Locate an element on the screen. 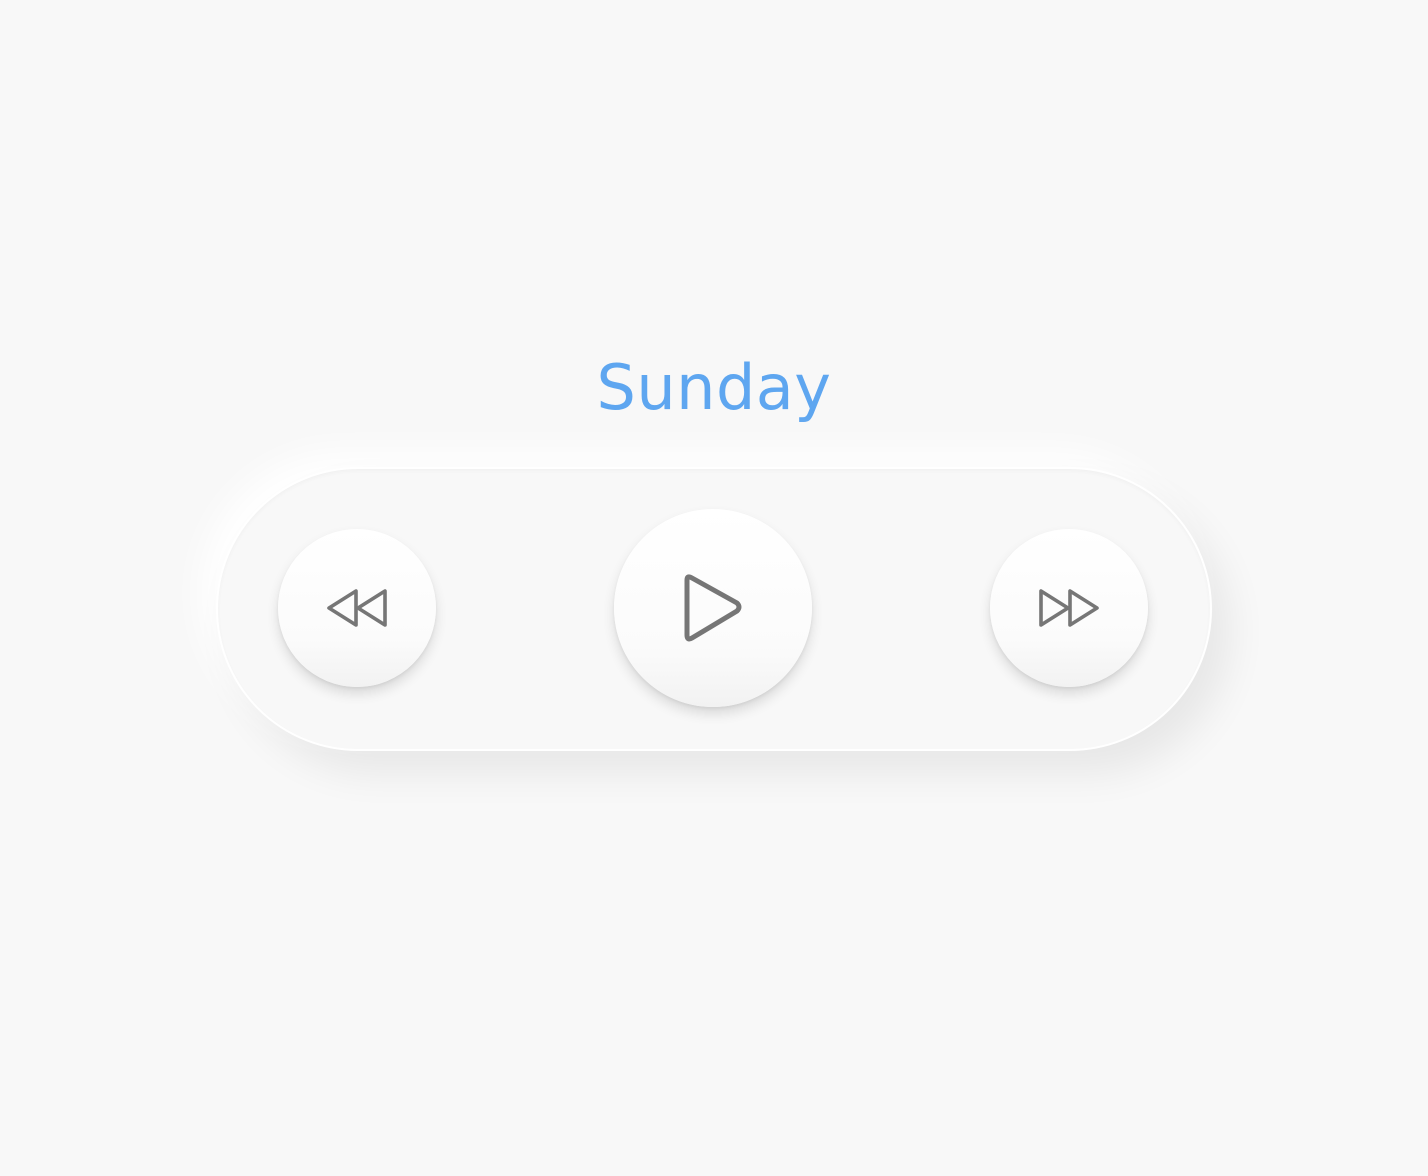 The height and width of the screenshot is (1176, 1428). rewind-button is located at coordinates (357, 608).